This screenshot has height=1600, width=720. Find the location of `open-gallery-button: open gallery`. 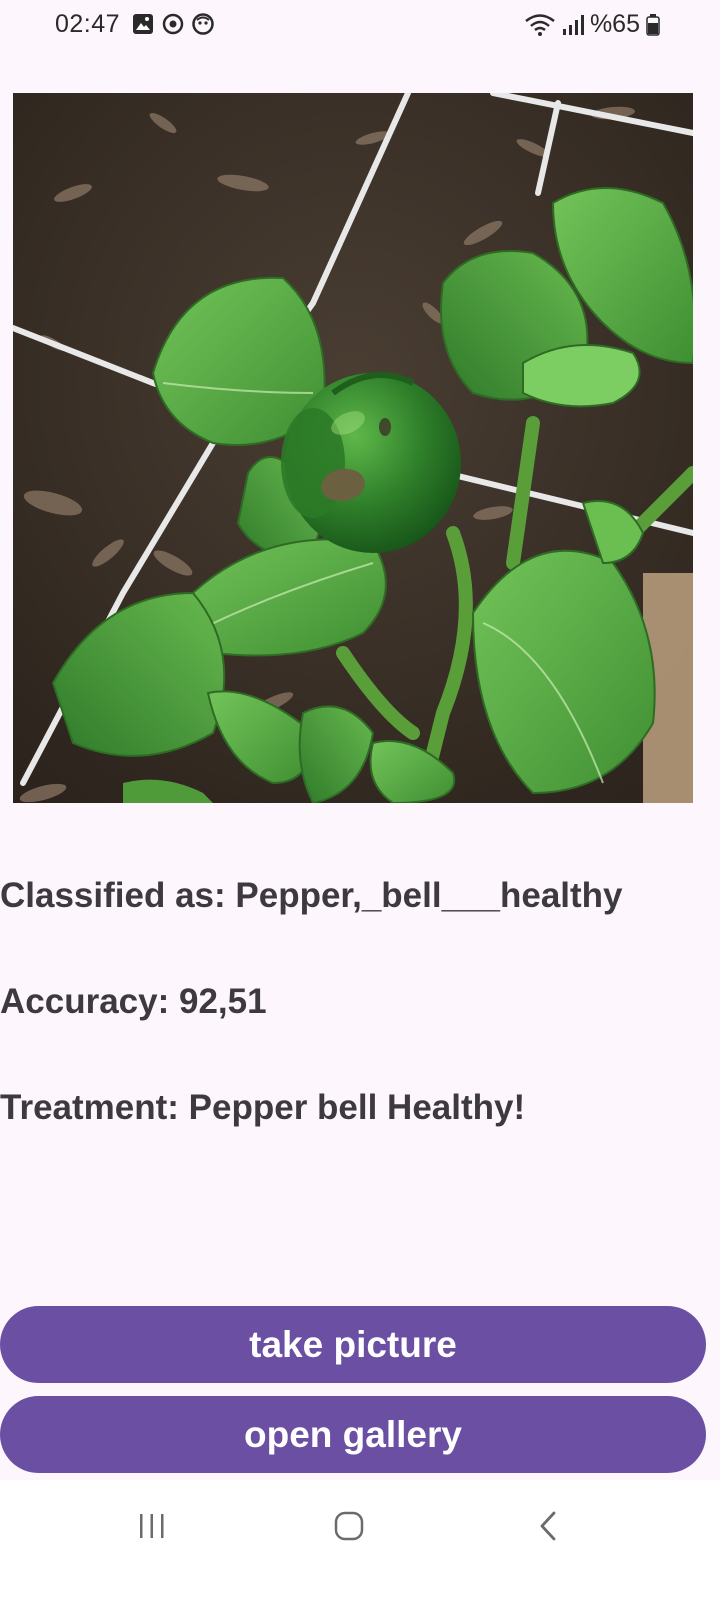

open-gallery-button: open gallery is located at coordinates (353, 1434).